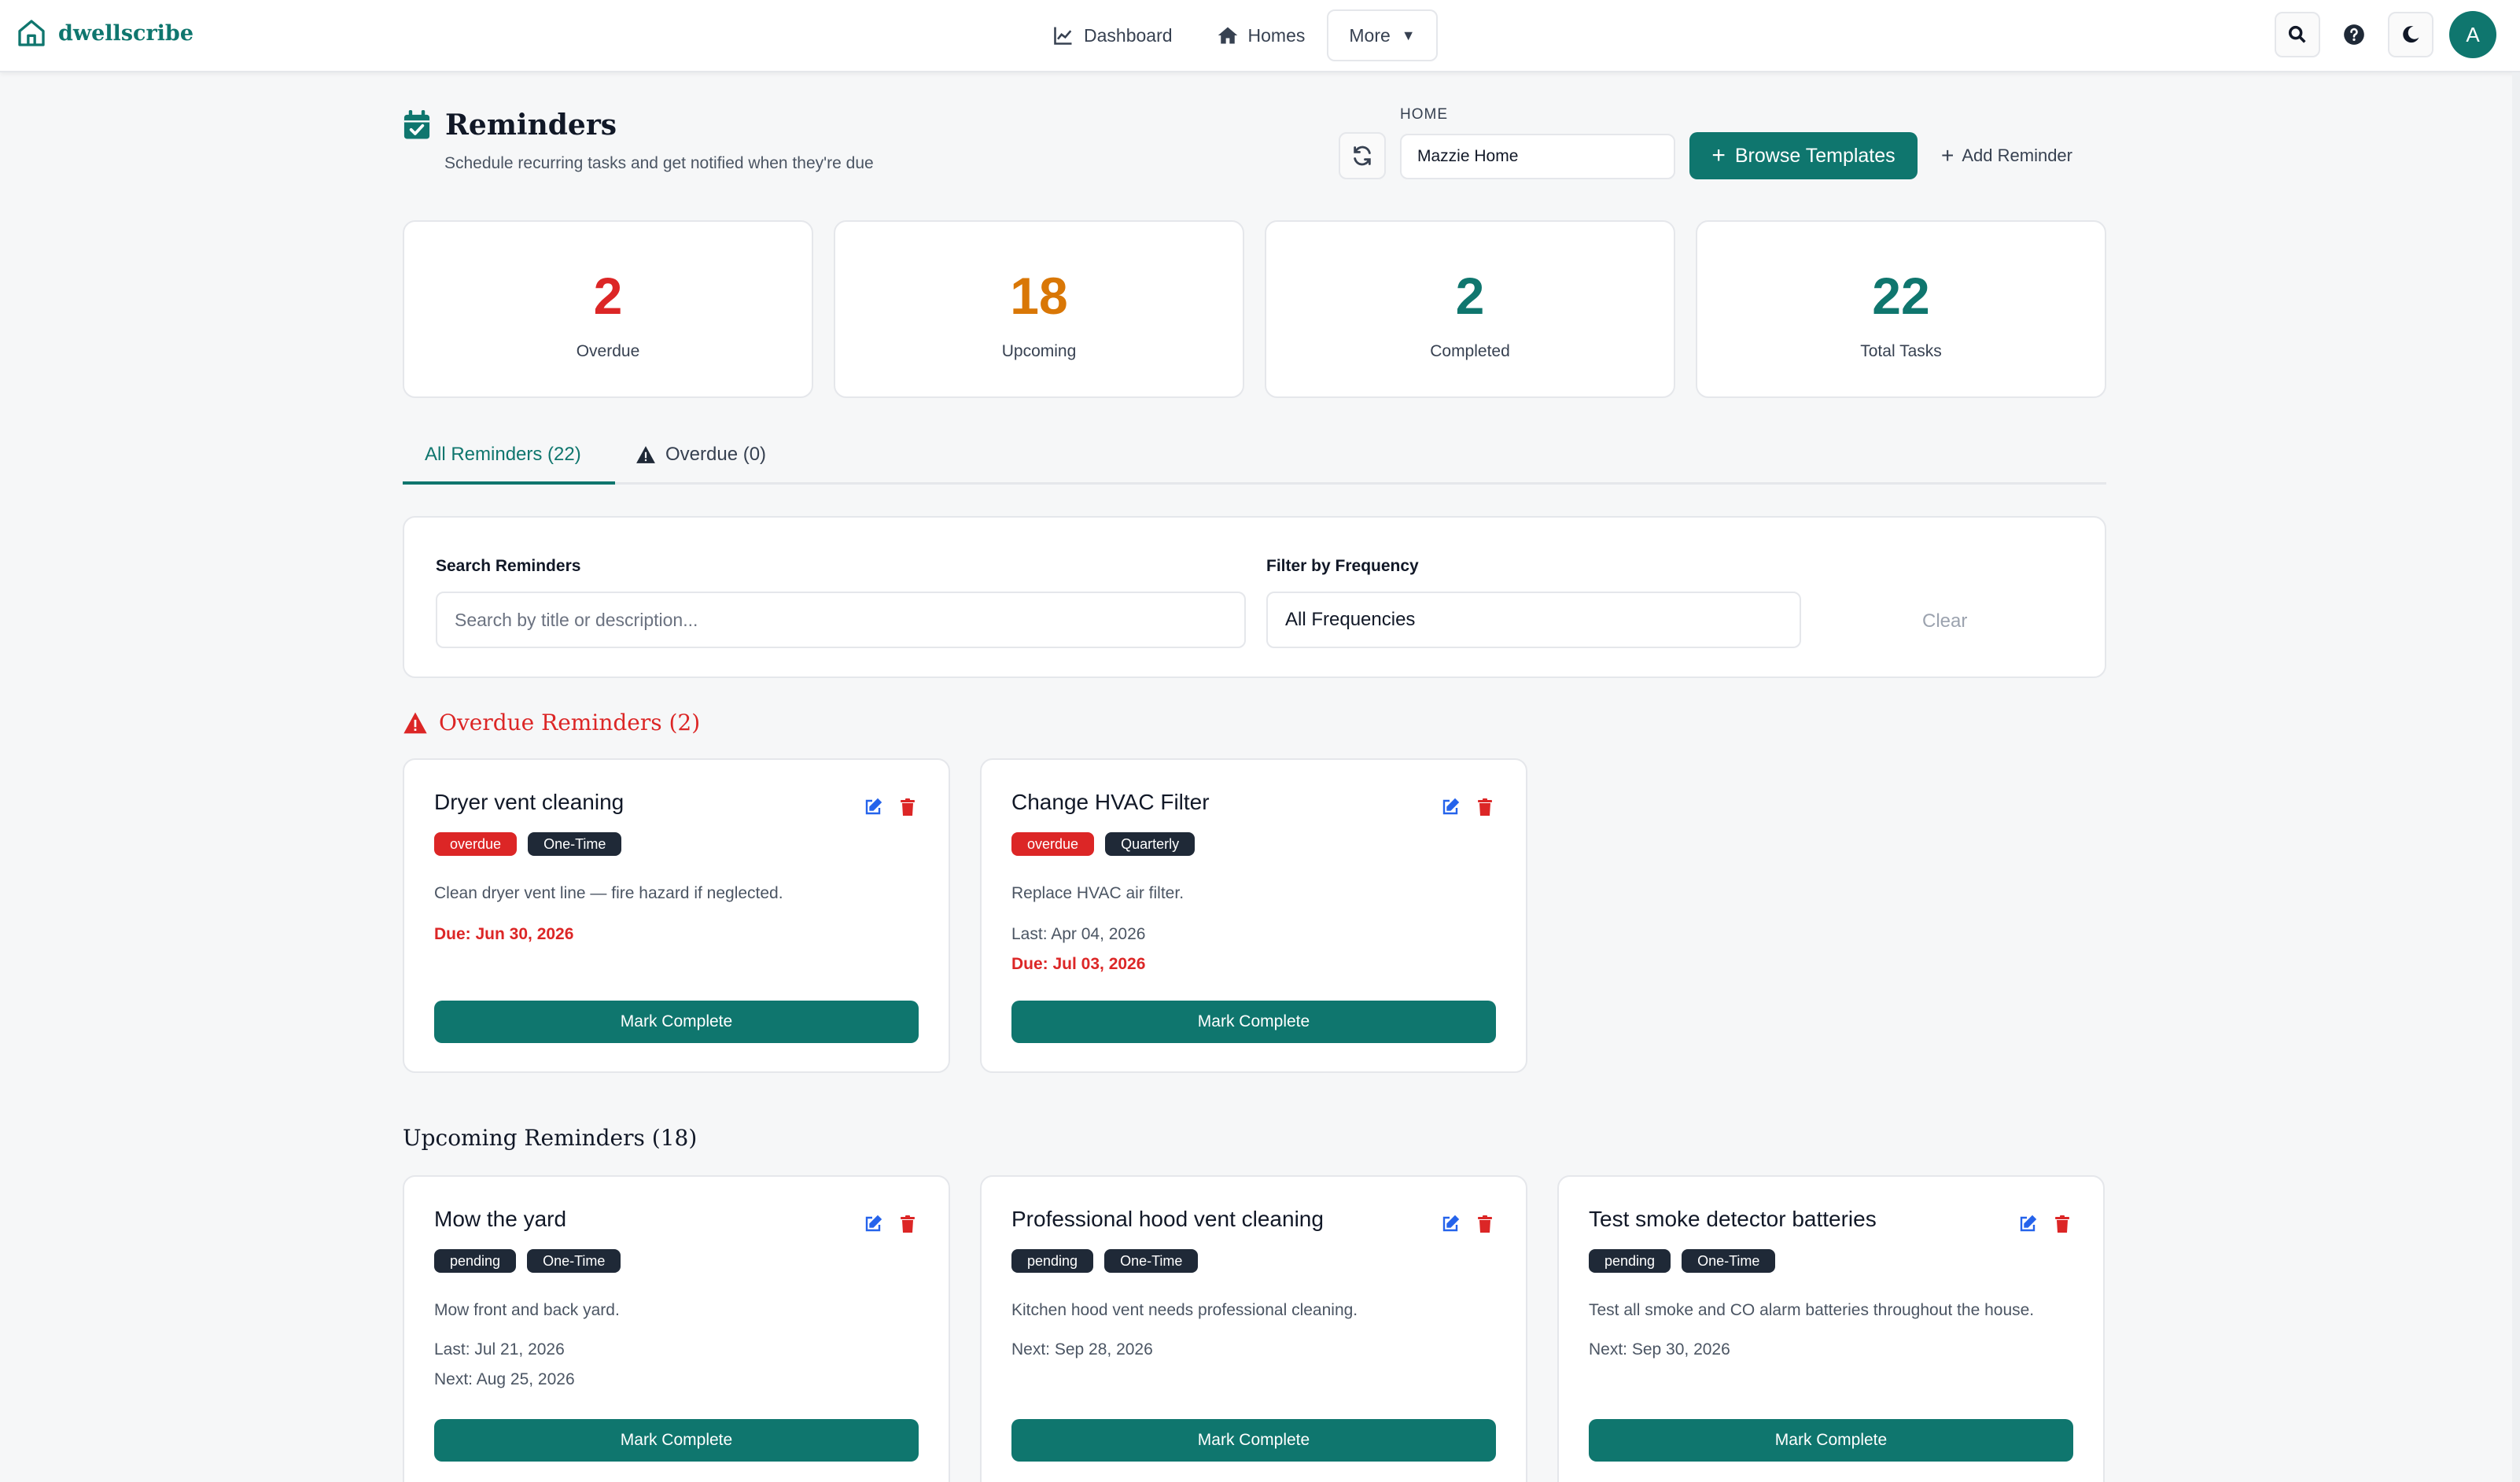 The height and width of the screenshot is (1482, 2520). What do you see at coordinates (2017, 155) in the screenshot?
I see `add-reminder-label: Add Reminder` at bounding box center [2017, 155].